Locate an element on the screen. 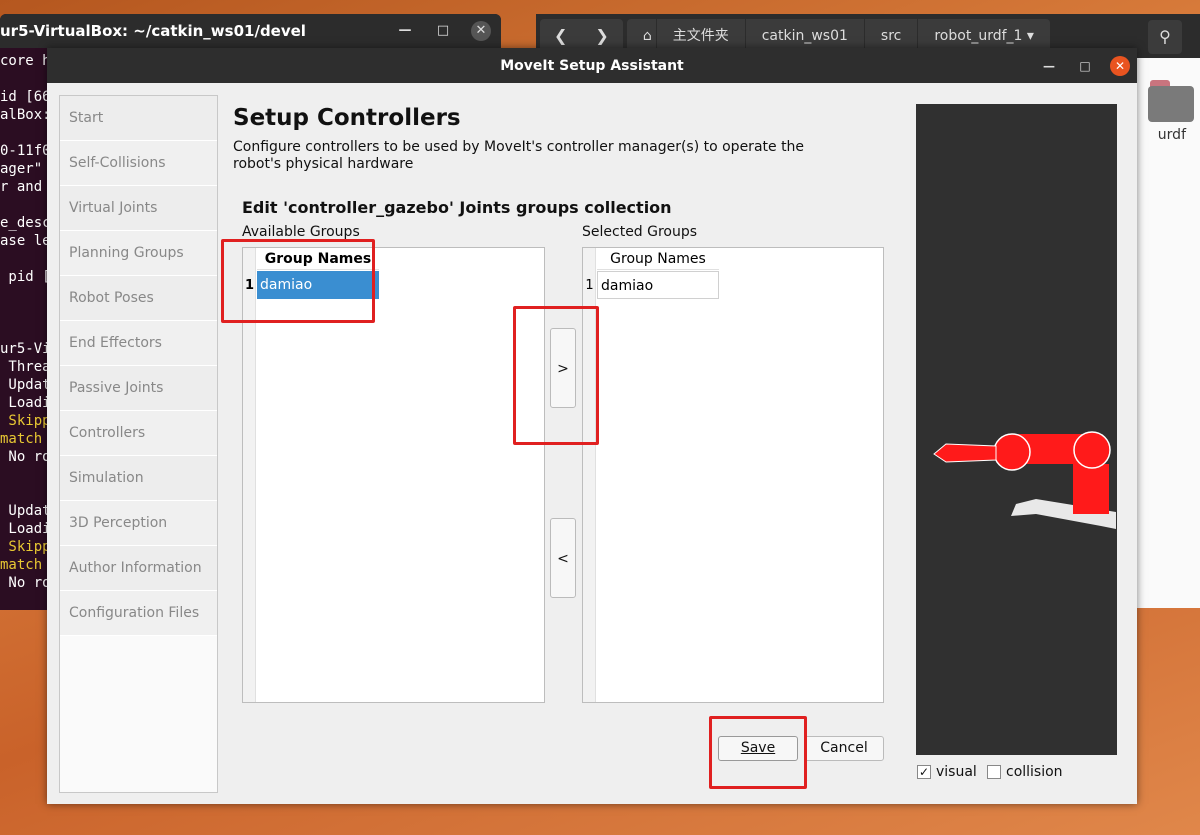  available-groups-label: Available Groups is located at coordinates (301, 232).